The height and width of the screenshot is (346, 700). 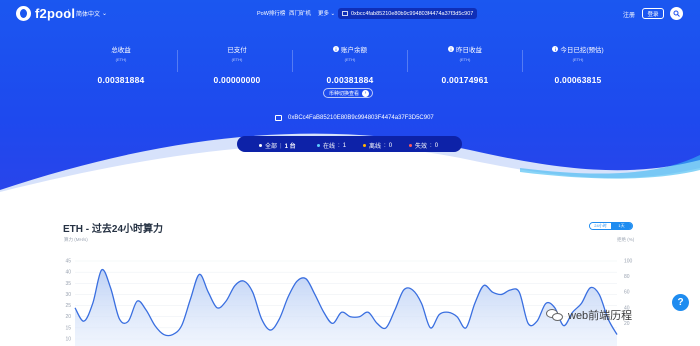 I want to click on worker-dead-count: 0, so click(x=436, y=145).